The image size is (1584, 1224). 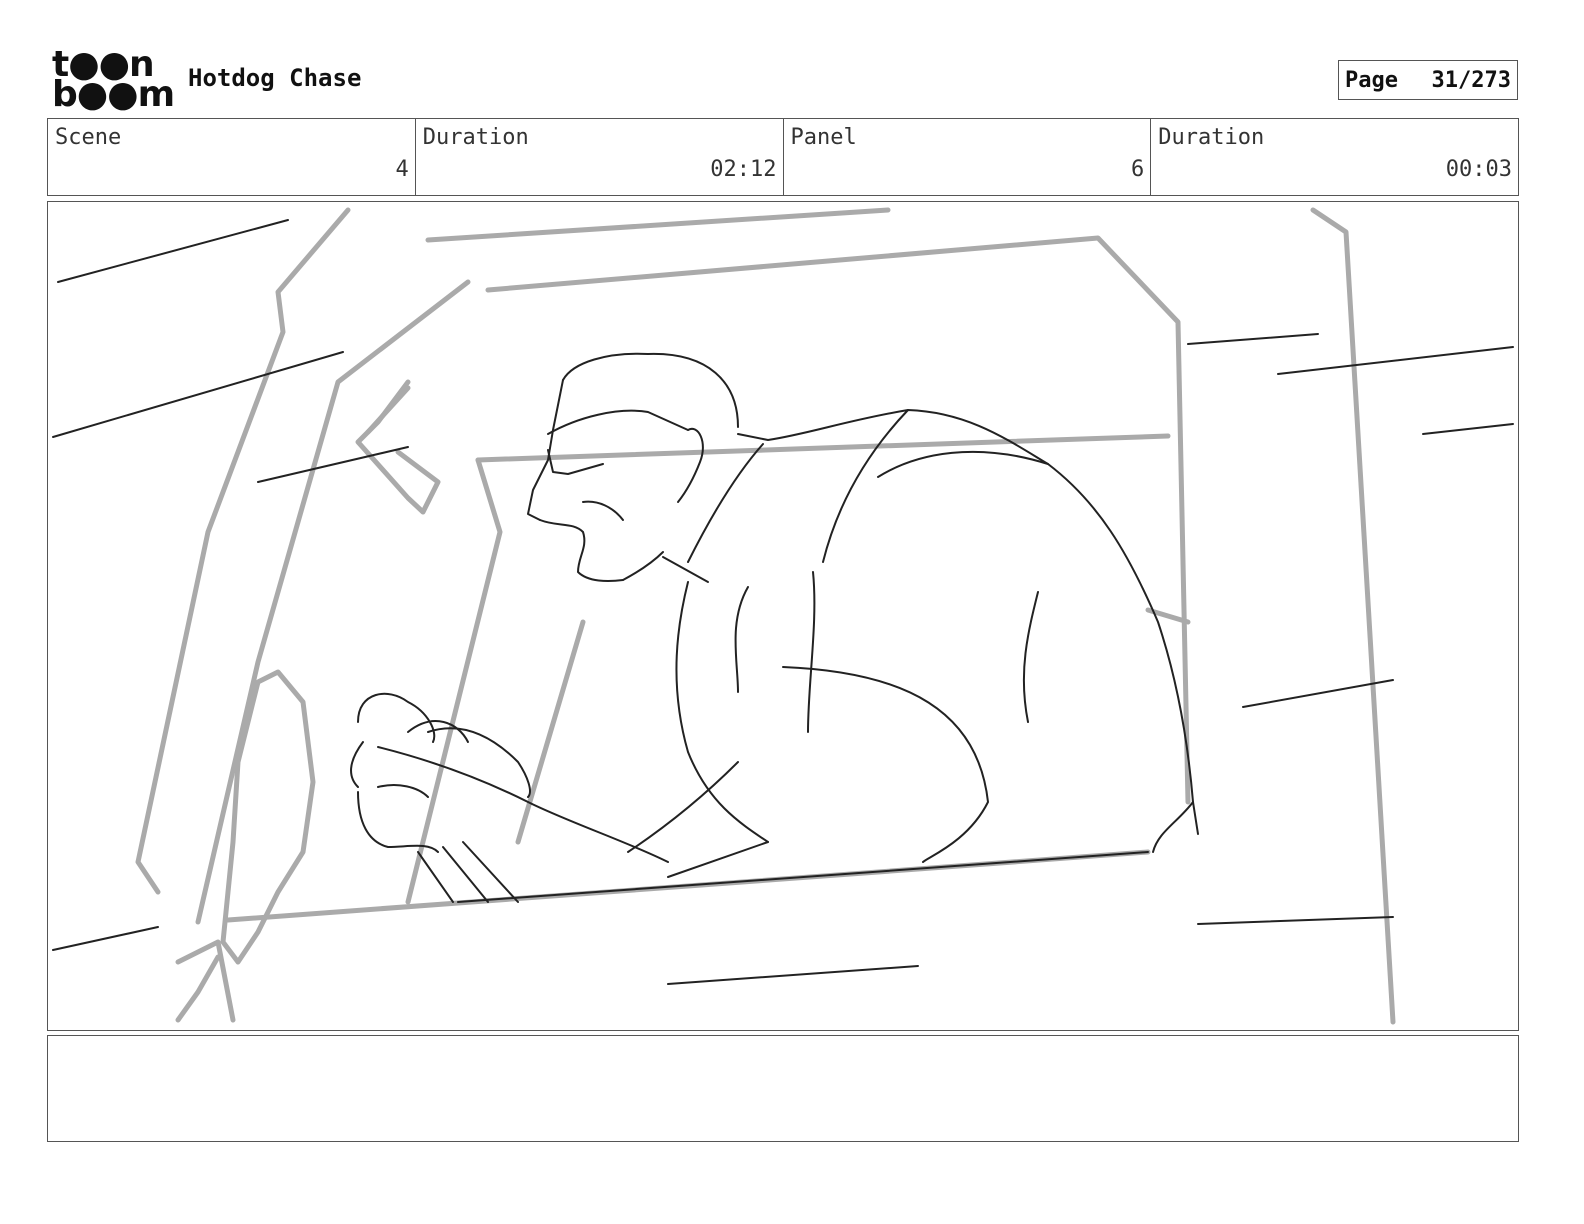 I want to click on panel-duration-label: Duration, so click(x=1211, y=137).